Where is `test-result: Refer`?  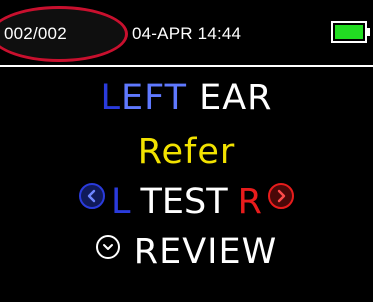
test-result: Refer is located at coordinates (186, 152).